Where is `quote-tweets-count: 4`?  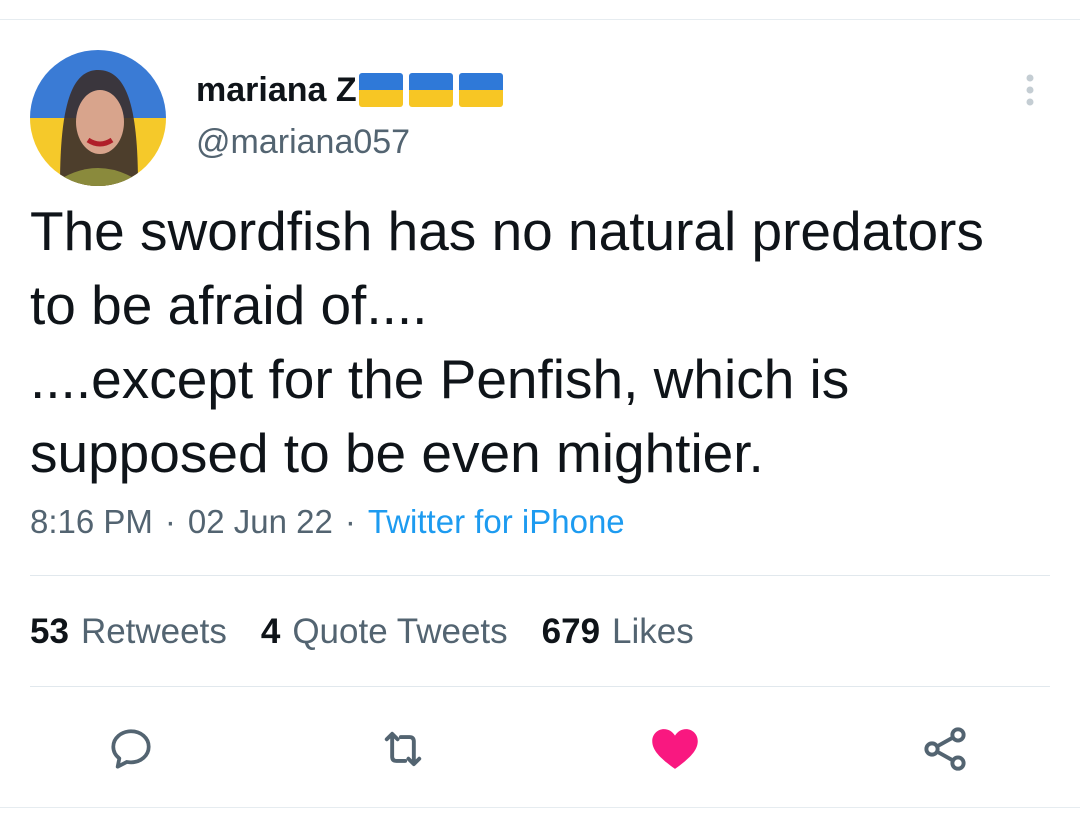
quote-tweets-count: 4 is located at coordinates (270, 631).